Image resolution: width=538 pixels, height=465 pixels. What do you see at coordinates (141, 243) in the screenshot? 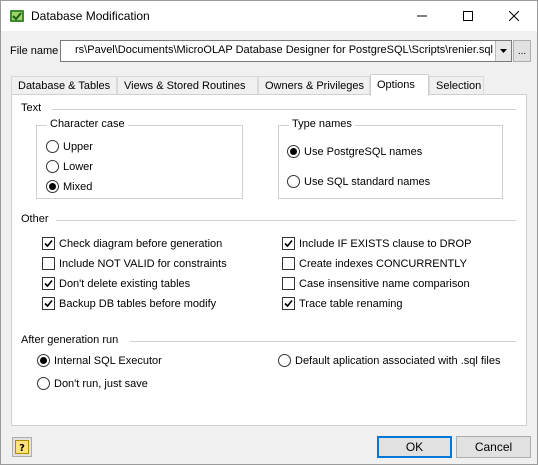
I see `check-diagram-label: Check diagram before generation` at bounding box center [141, 243].